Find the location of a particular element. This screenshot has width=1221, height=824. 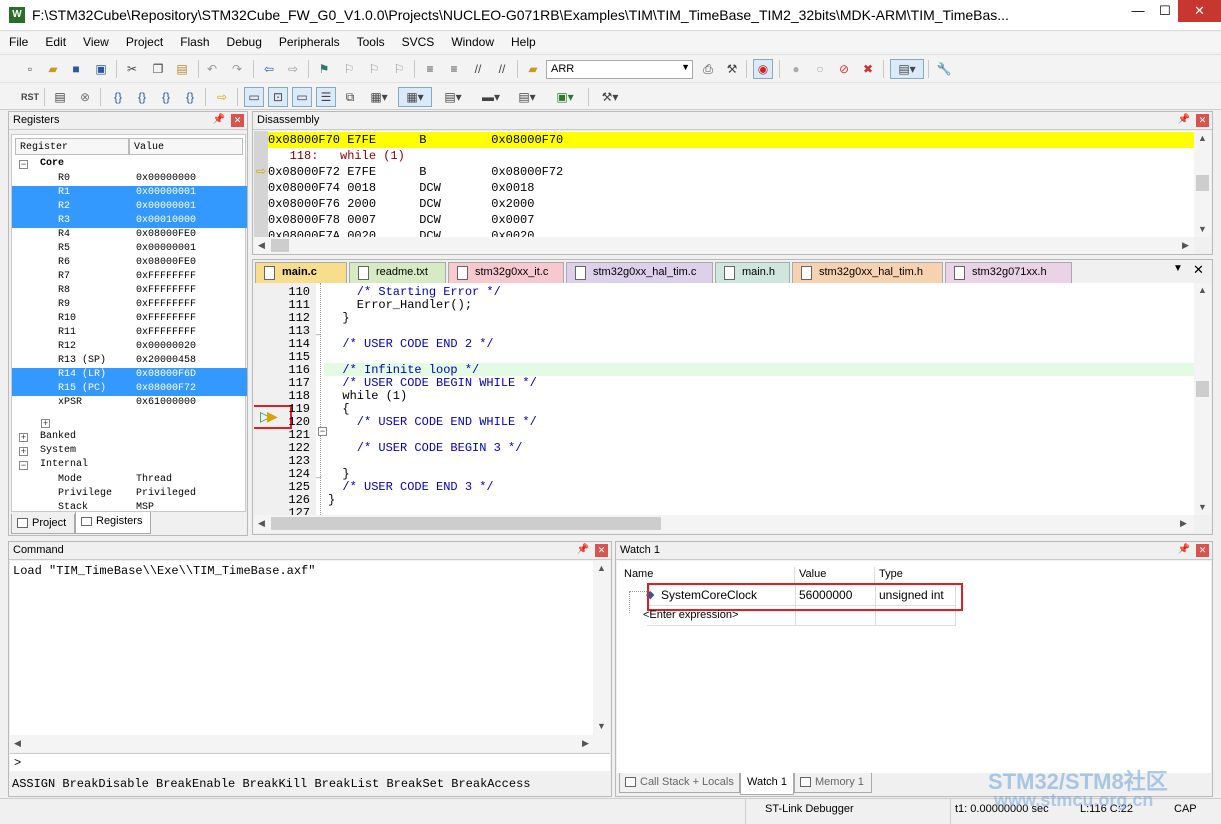

register-value: 0x00000000 is located at coordinates (166, 179).